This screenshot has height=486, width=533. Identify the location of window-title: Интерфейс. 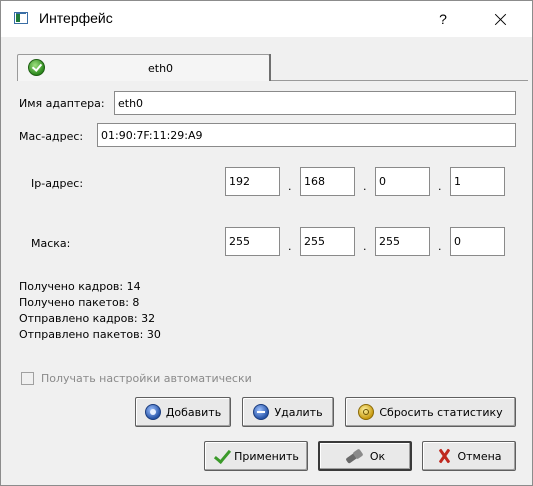
(76, 18).